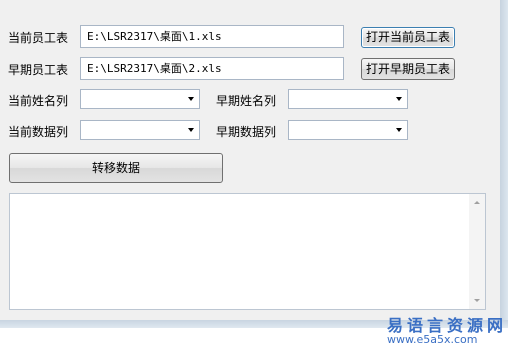 This screenshot has width=508, height=351. What do you see at coordinates (408, 37) in the screenshot?
I see `open-current-sheet-button: 打开当前员工表` at bounding box center [408, 37].